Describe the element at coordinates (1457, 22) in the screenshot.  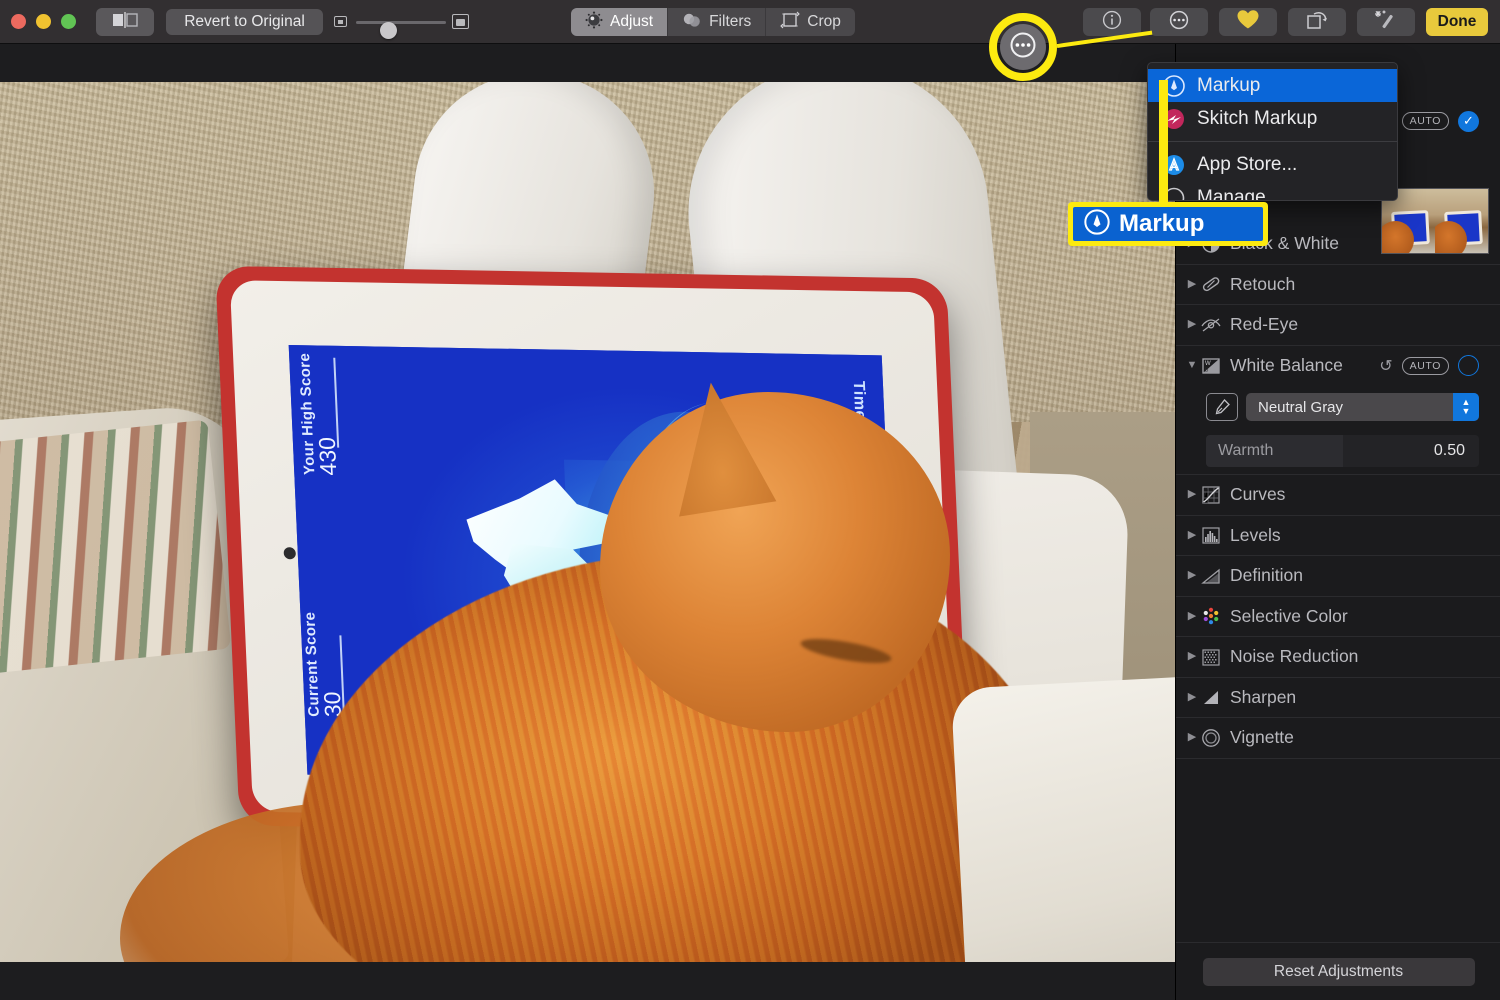
I see `done-button: Done` at that location.